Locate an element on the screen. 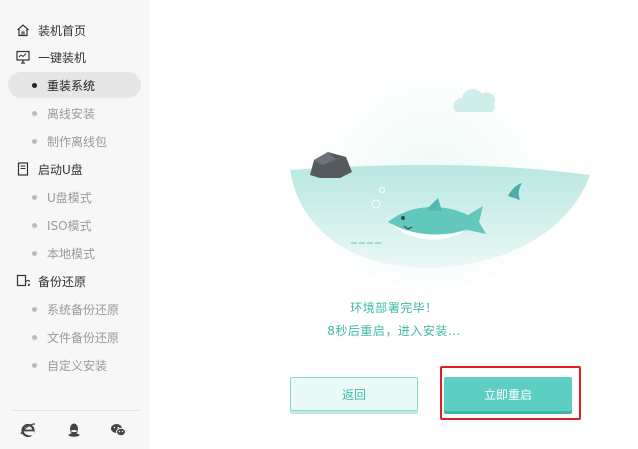 The image size is (638, 449). sidebar-item-label: U盘模式 is located at coordinates (69, 197).